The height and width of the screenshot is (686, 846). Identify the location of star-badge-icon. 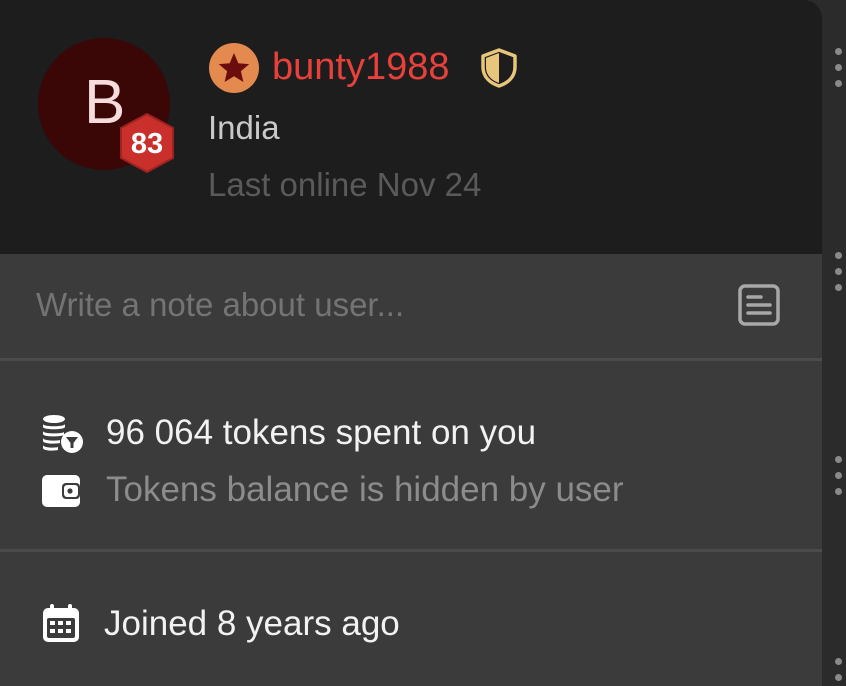
(234, 68).